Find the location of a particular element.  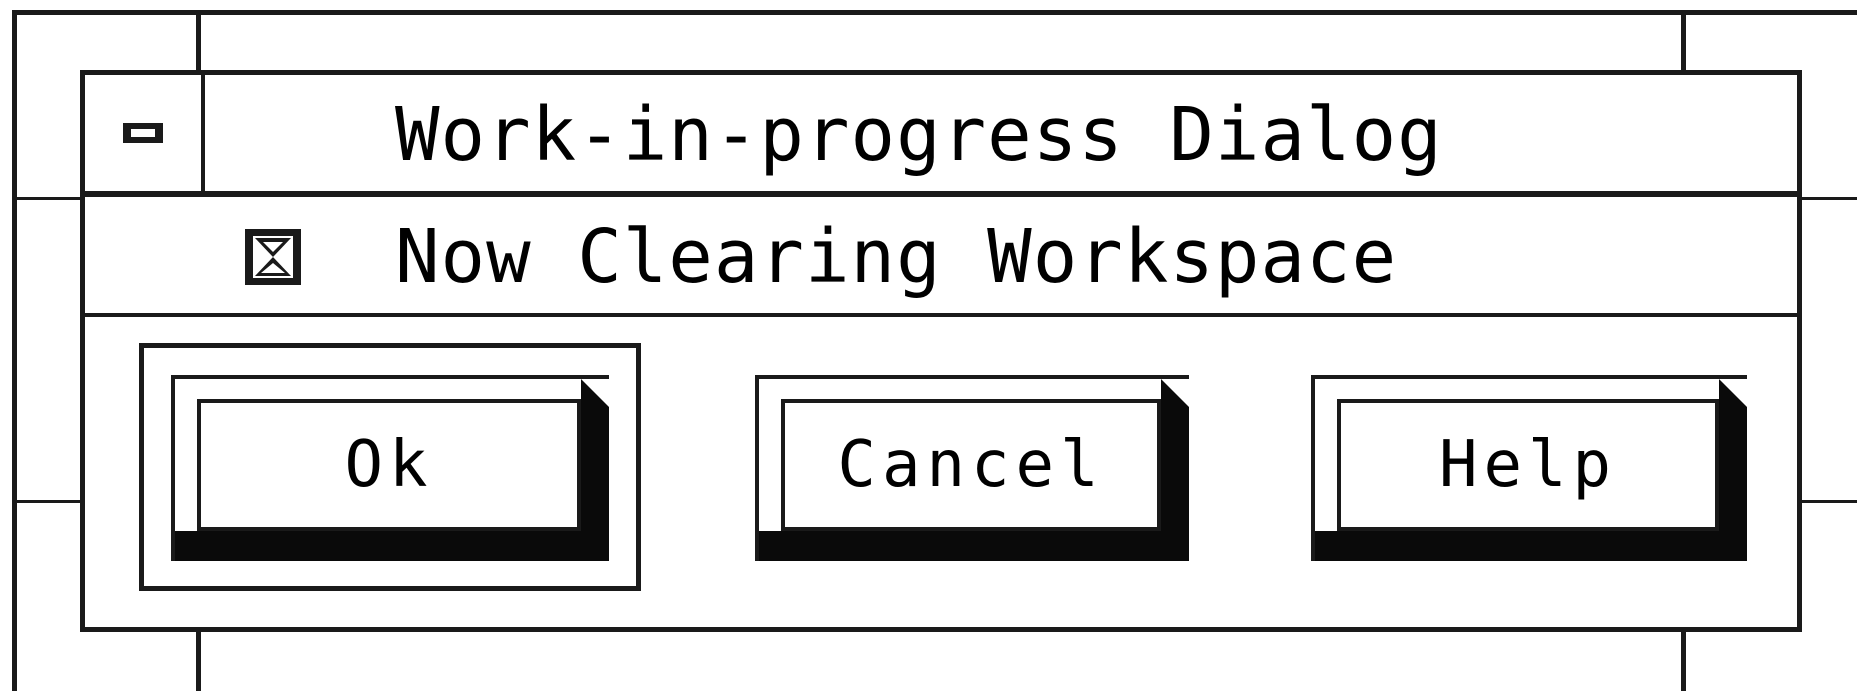

cancel-button: Cancel is located at coordinates (972, 468).